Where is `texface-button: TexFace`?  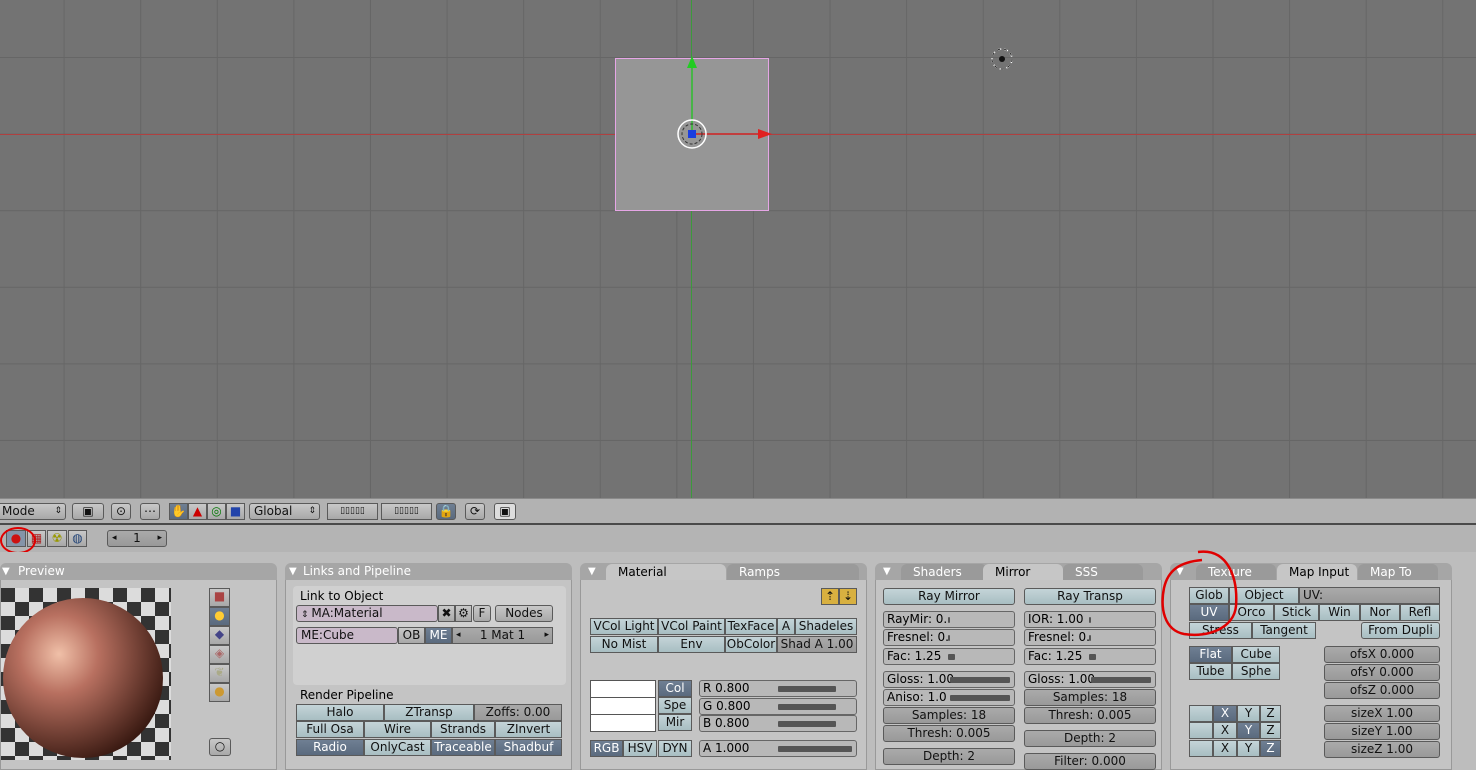 texface-button: TexFace is located at coordinates (751, 626).